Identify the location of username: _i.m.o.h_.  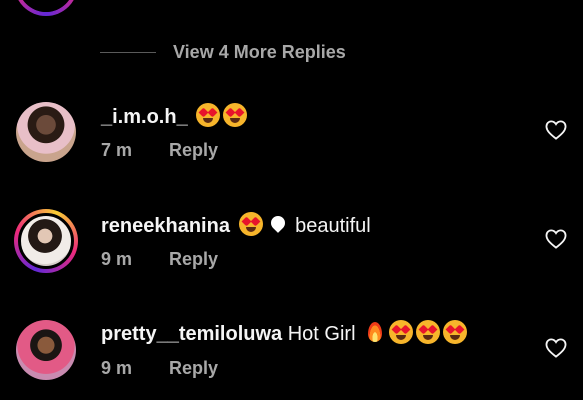
(144, 117).